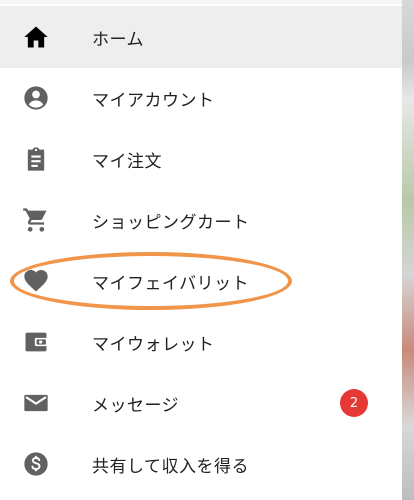 Image resolution: width=414 pixels, height=500 pixels. Describe the element at coordinates (36, 220) in the screenshot. I see `shopping-cart-icon` at that location.